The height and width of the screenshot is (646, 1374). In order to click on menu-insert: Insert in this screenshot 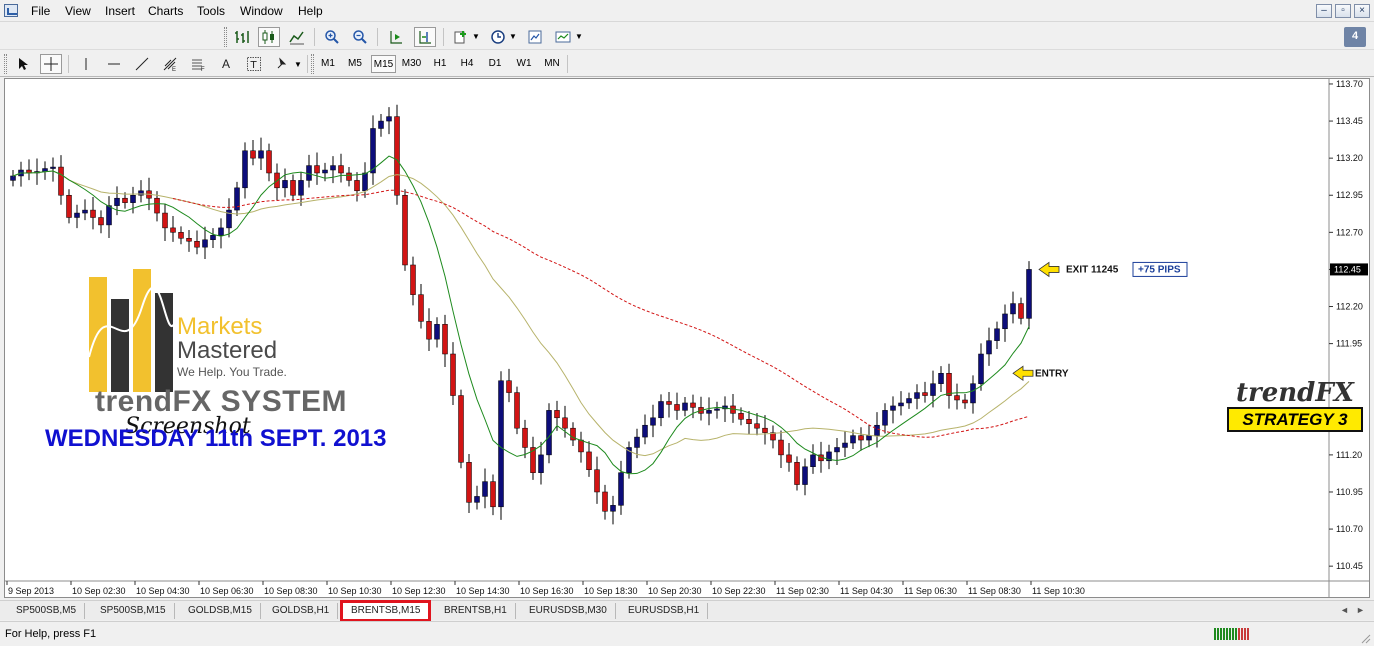, I will do `click(120, 11)`.